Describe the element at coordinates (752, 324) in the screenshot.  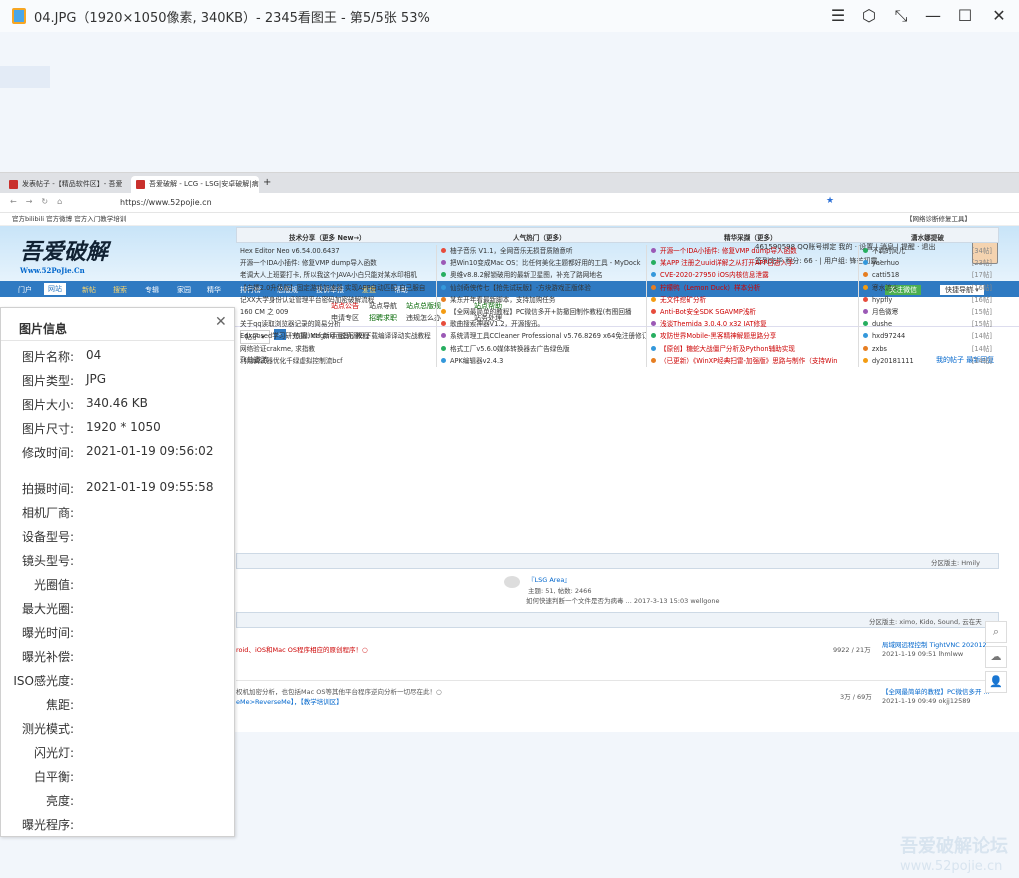
I see `list-item: 浅谈Themida 3.0.4.0 x32 IAT修复` at that location.